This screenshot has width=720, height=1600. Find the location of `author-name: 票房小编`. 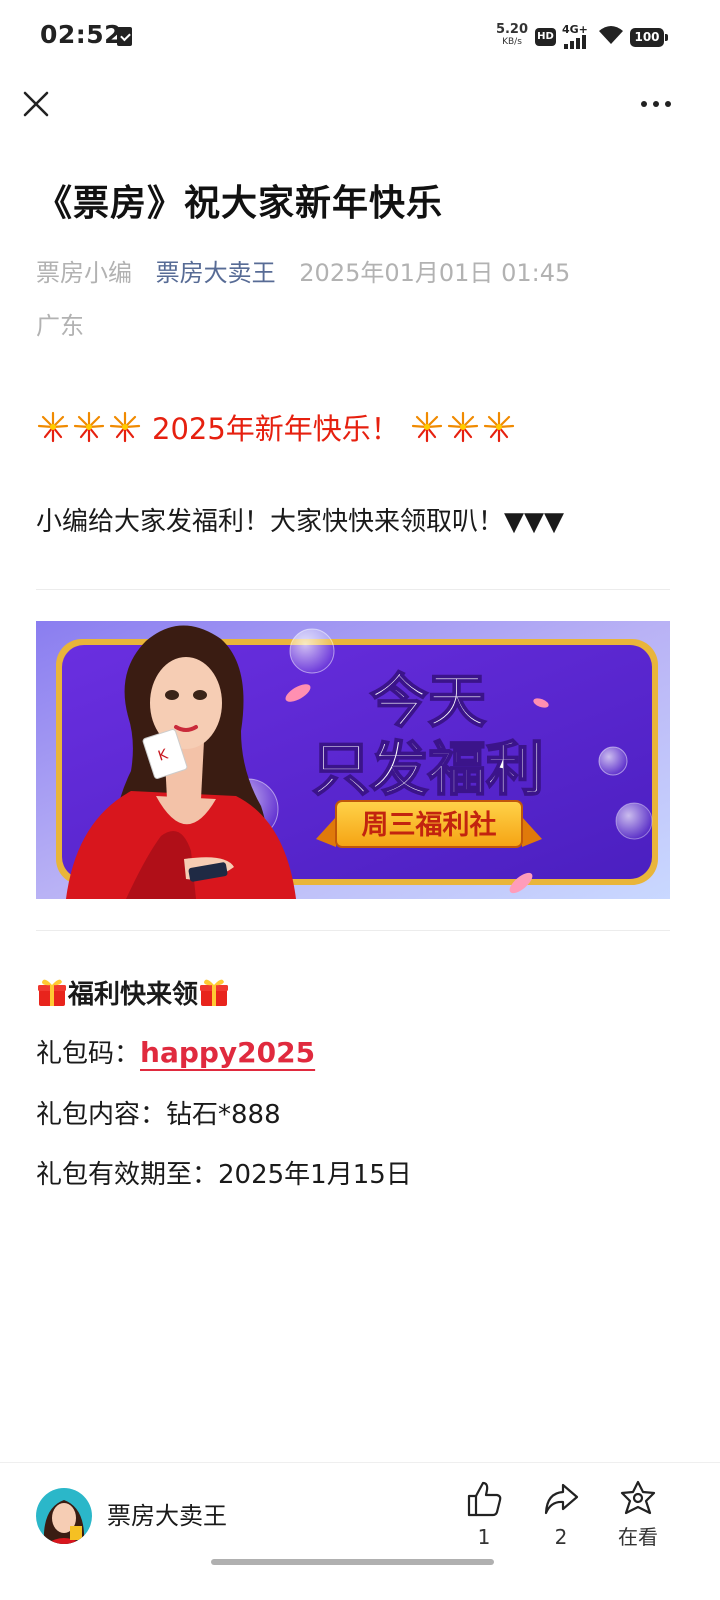

author-name: 票房小编 is located at coordinates (84, 273).